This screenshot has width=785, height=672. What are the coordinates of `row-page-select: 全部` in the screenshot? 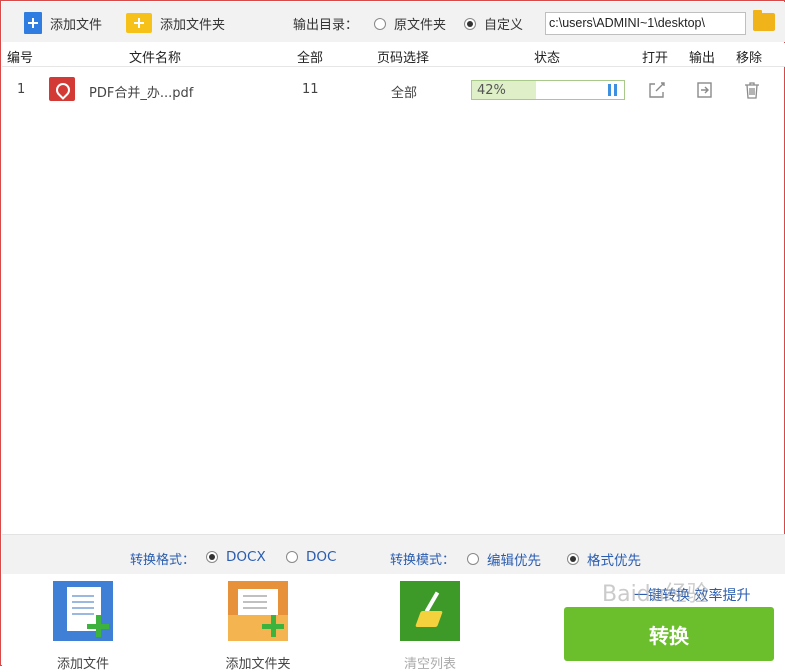 It's located at (404, 91).